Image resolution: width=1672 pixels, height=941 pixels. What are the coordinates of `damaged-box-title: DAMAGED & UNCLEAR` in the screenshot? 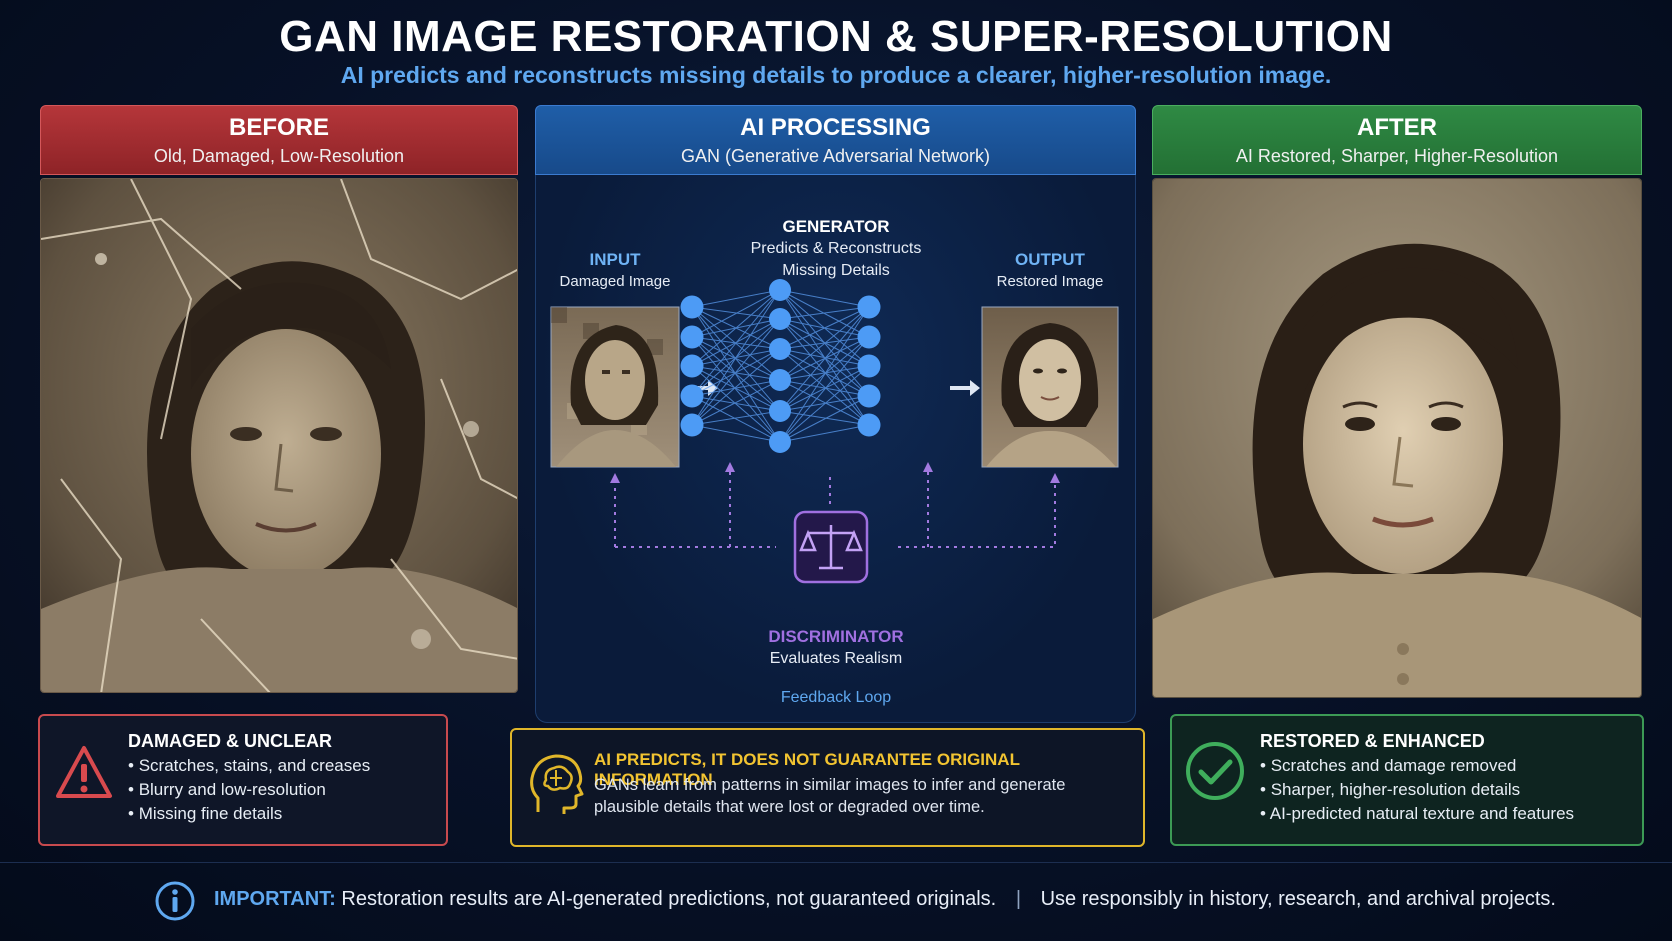 It's located at (230, 741).